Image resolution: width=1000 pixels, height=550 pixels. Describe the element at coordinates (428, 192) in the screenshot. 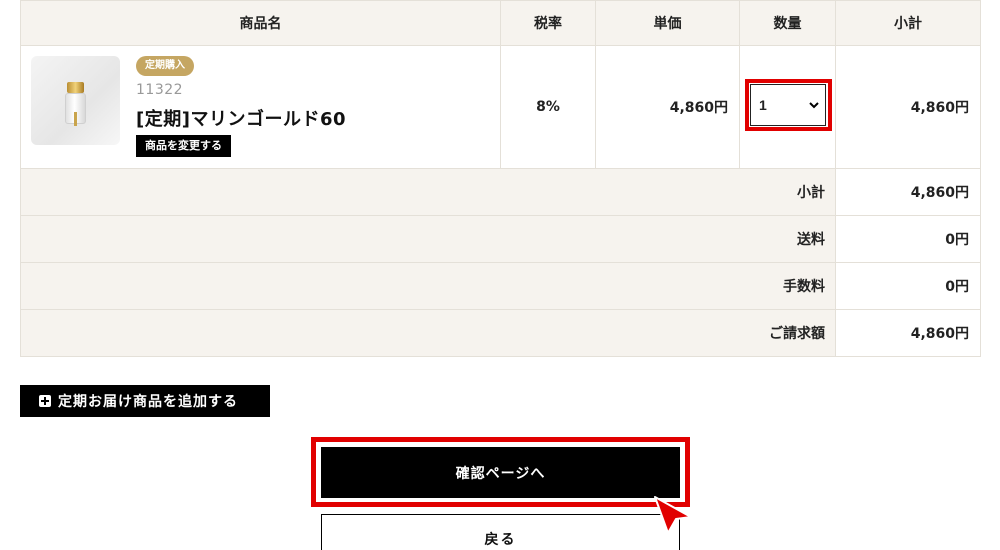

I see `summary-label: 小計` at that location.